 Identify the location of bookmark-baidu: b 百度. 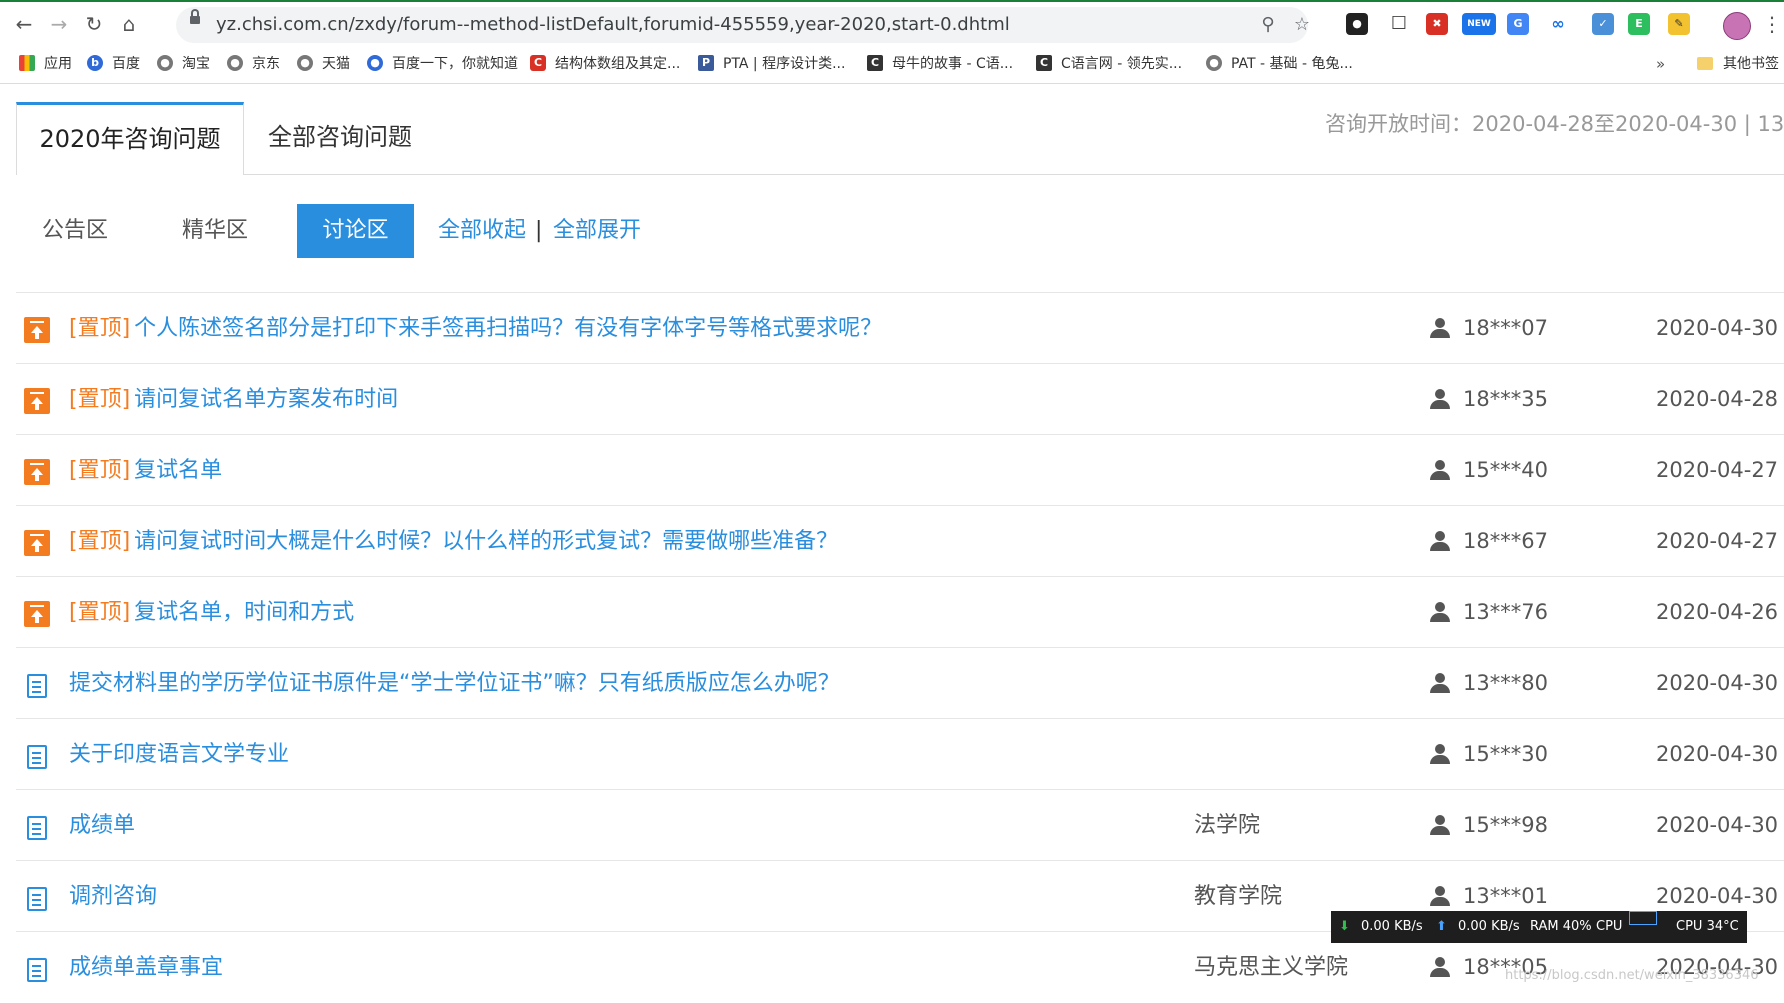
(113, 64).